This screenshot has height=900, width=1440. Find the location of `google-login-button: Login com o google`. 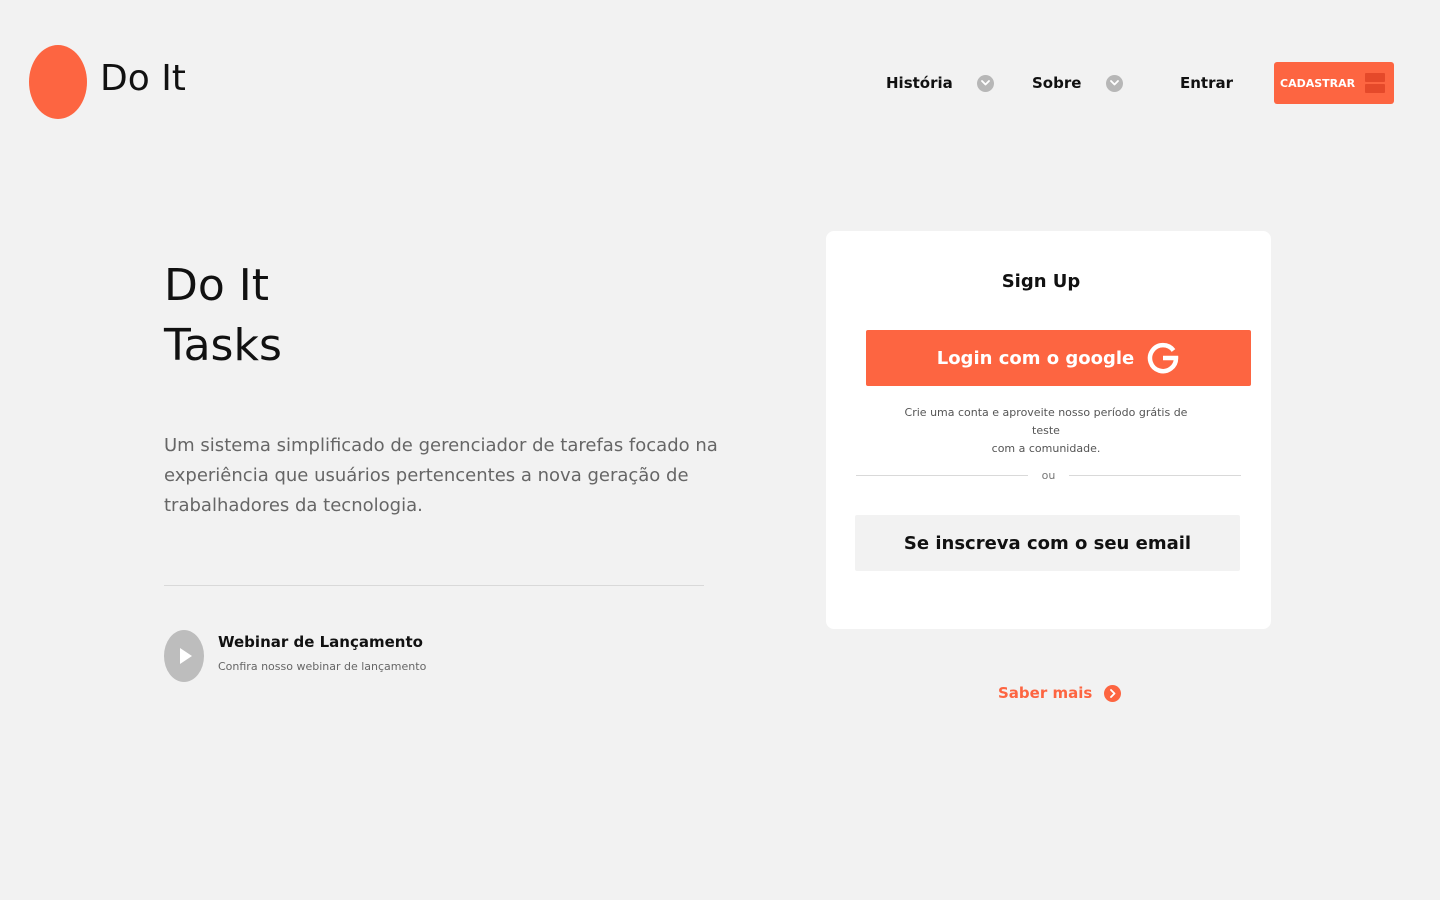

google-login-button: Login com o google is located at coordinates (1058, 358).